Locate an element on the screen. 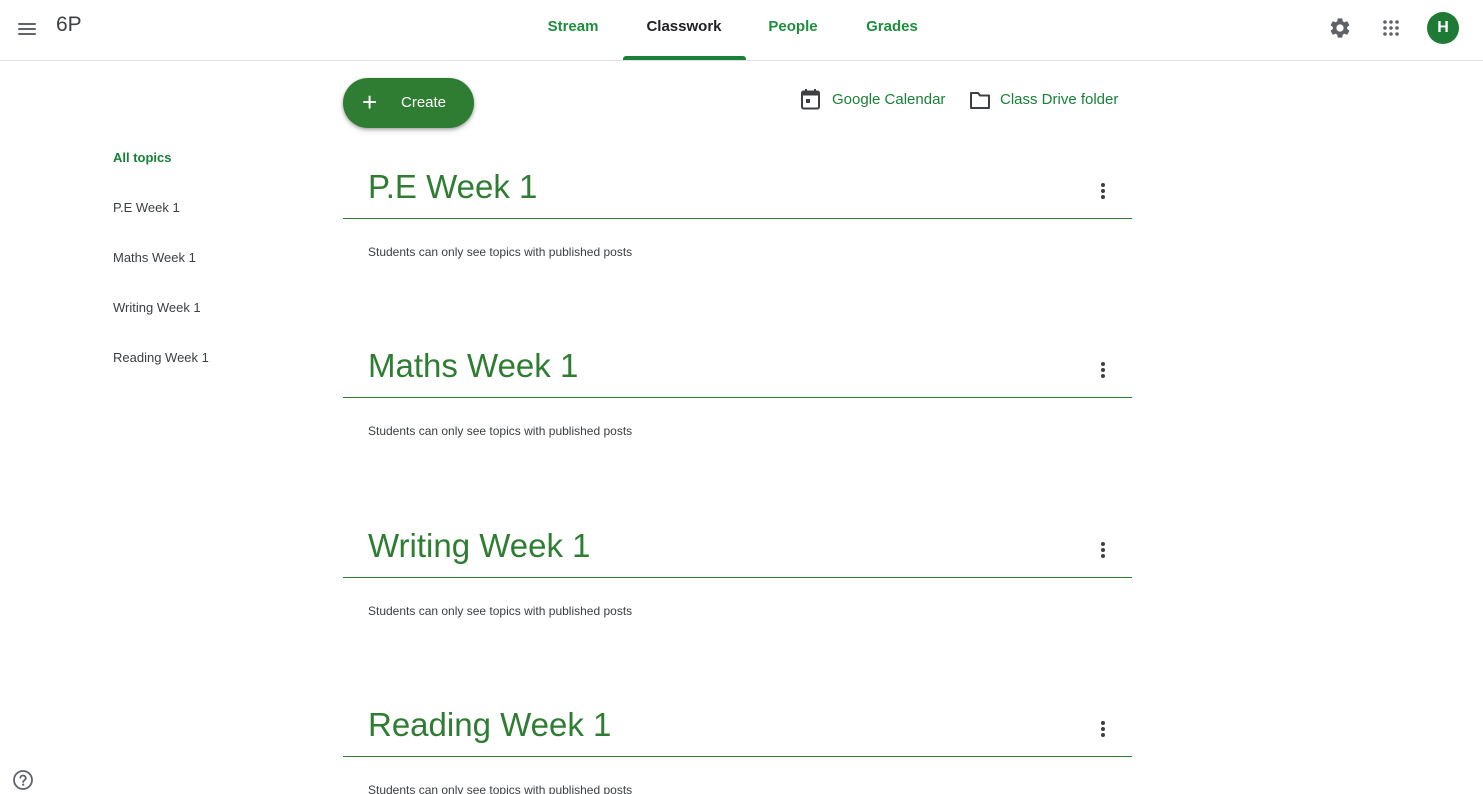  help-icon is located at coordinates (23, 780).